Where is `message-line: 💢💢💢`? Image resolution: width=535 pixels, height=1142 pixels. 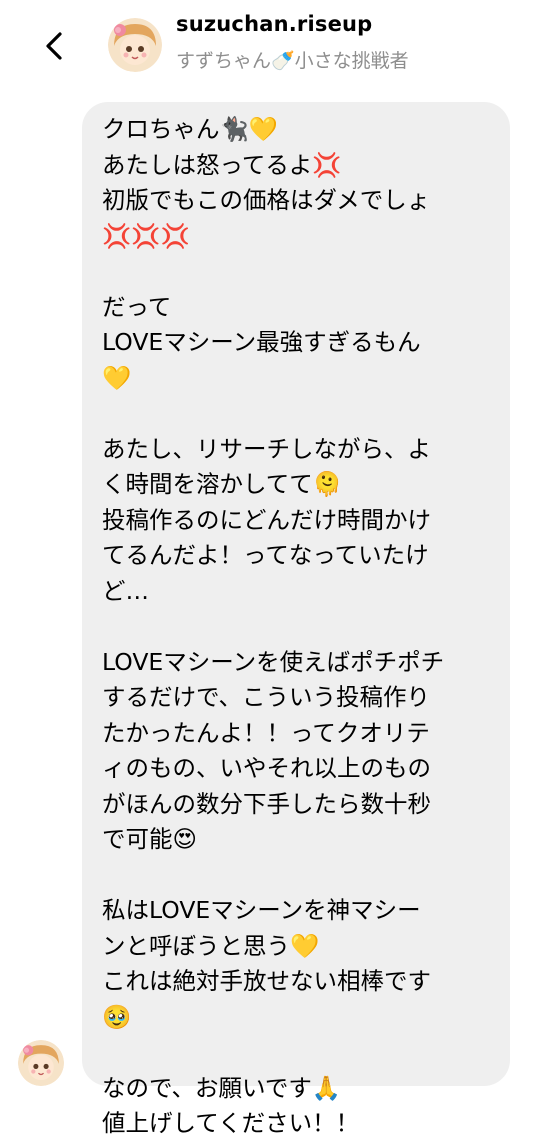
message-line: 💢💢💢 is located at coordinates (146, 235).